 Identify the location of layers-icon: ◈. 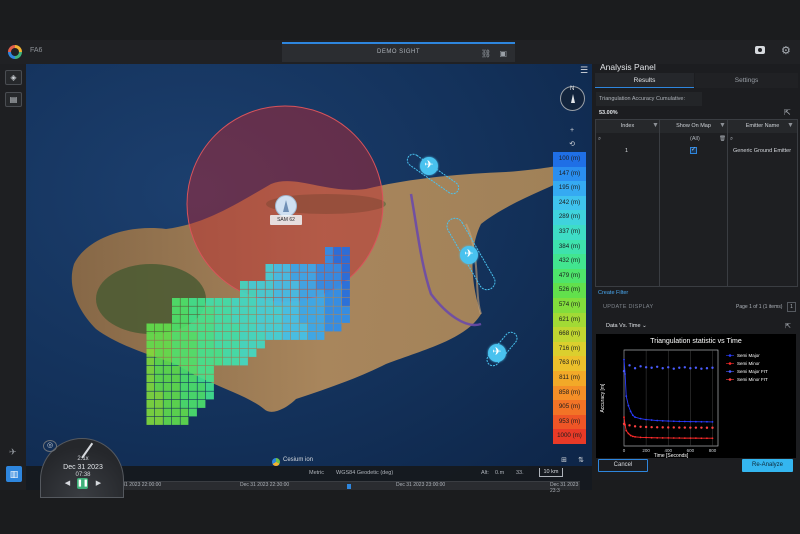
(13, 77).